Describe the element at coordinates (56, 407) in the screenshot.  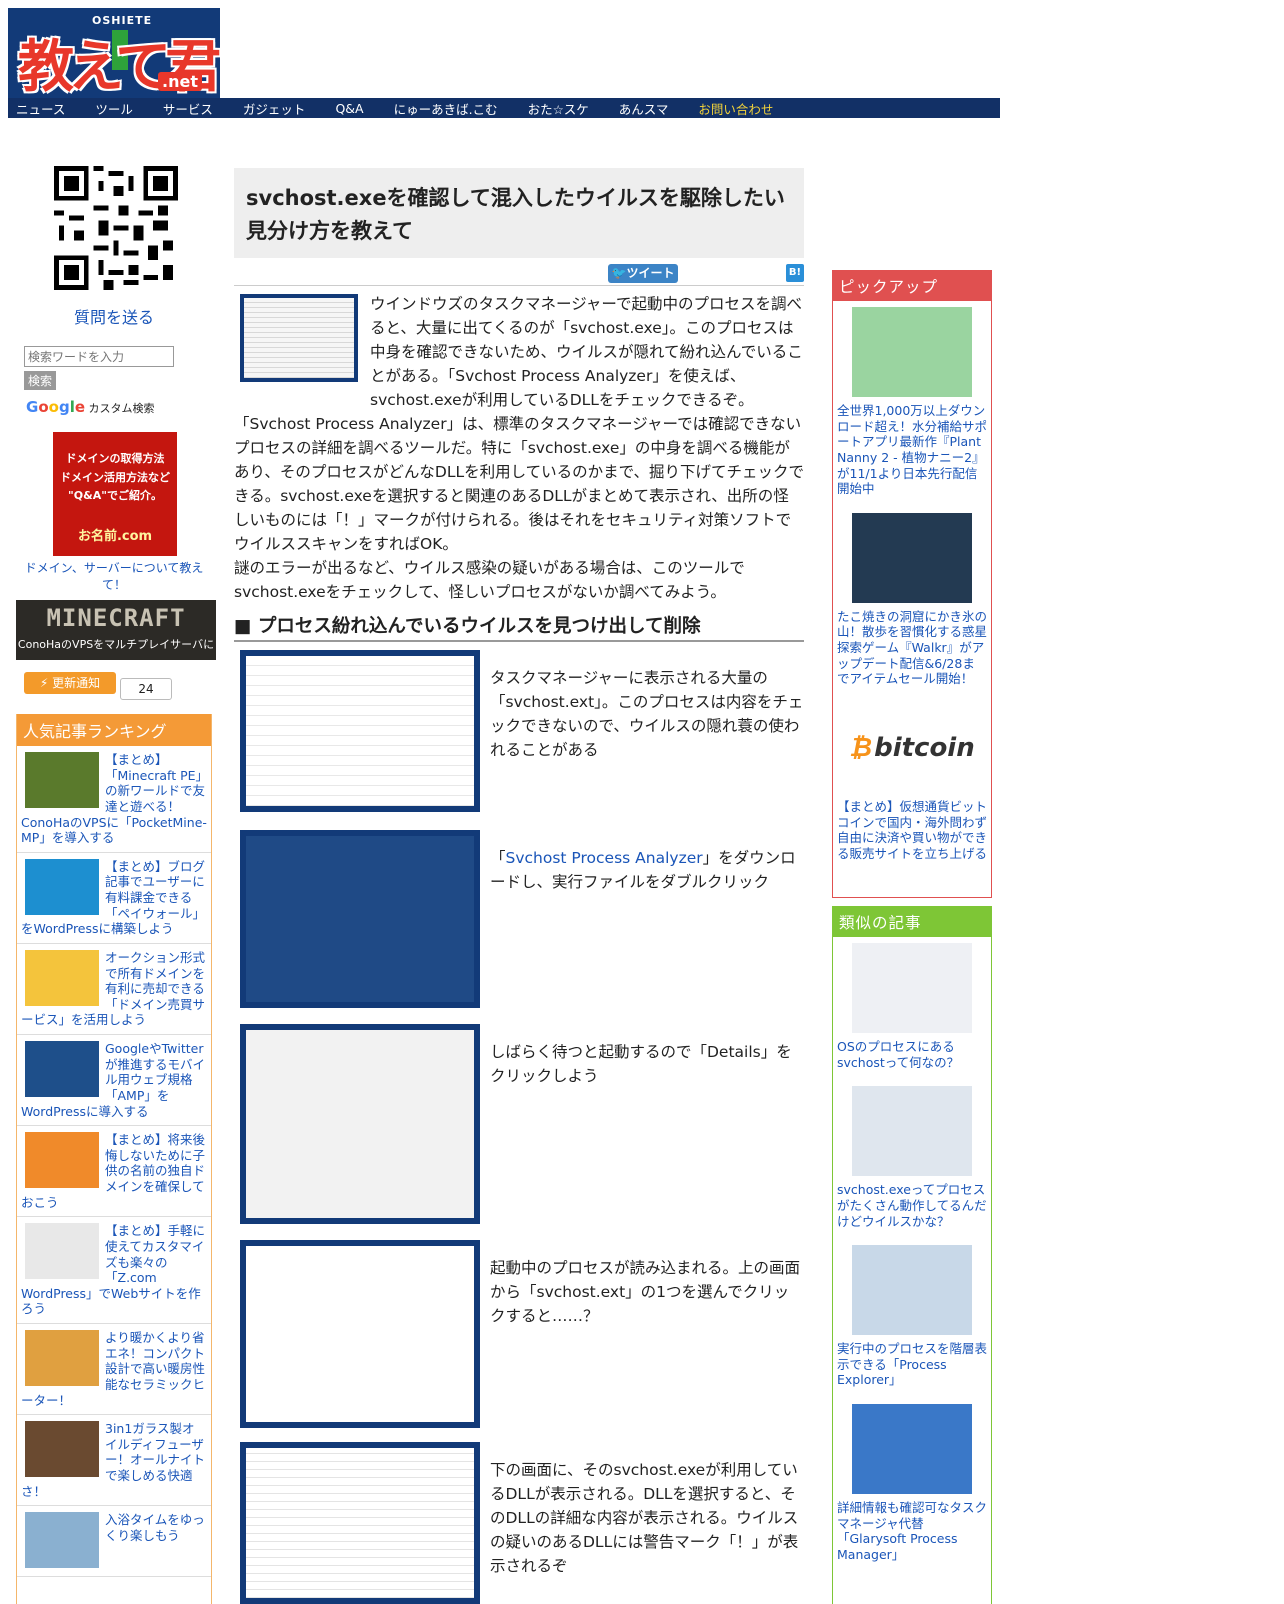
I see `google-logo: Google` at that location.